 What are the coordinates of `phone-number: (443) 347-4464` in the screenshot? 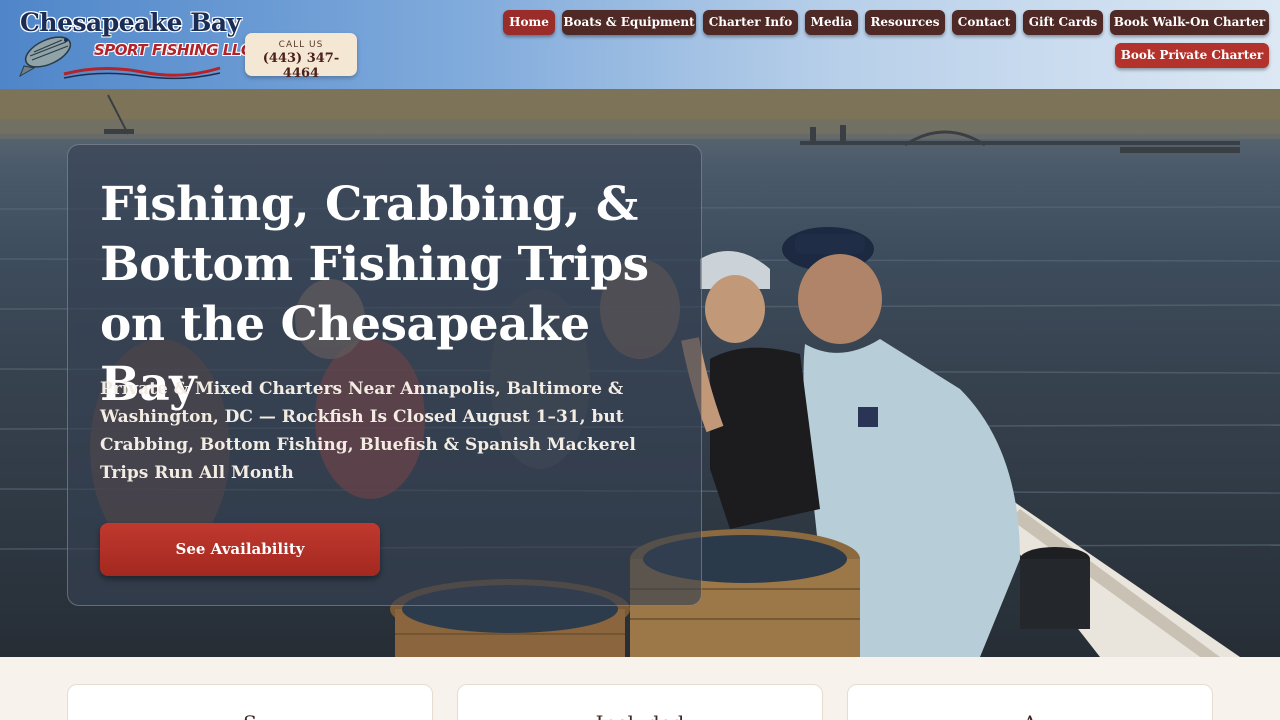 It's located at (301, 66).